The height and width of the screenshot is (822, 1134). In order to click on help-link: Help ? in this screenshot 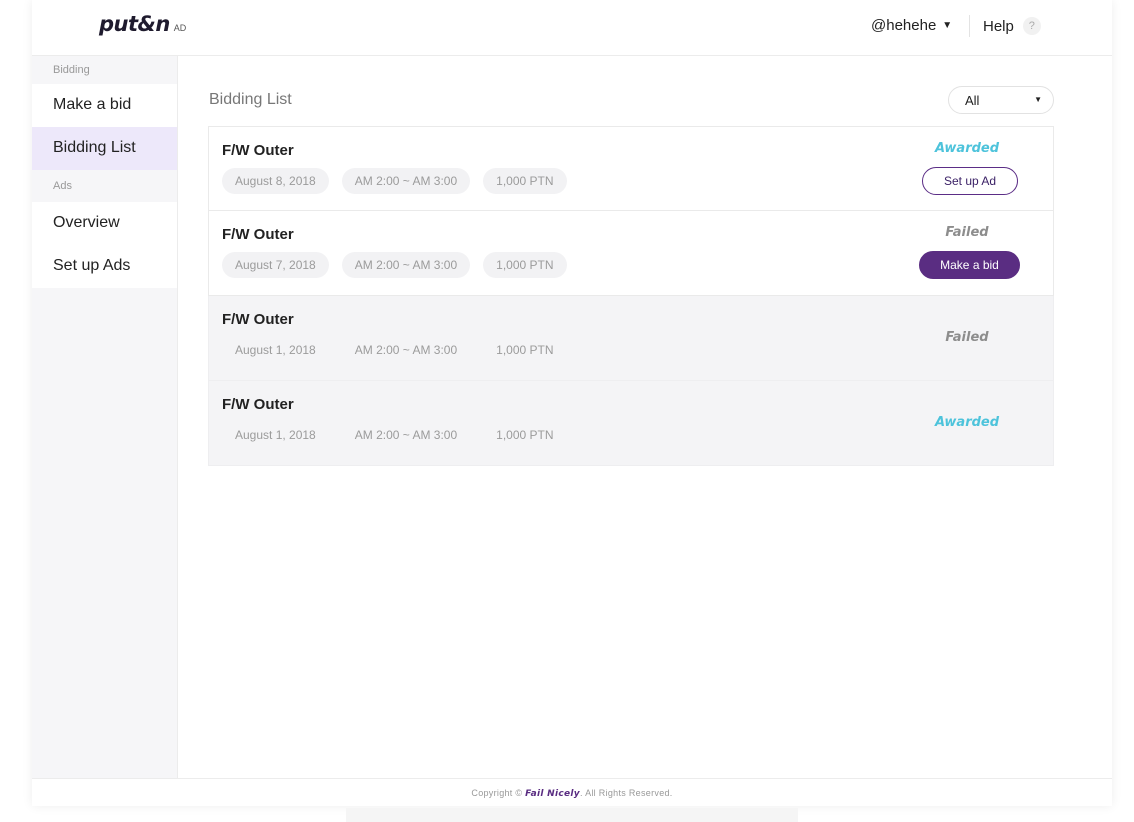, I will do `click(1012, 26)`.